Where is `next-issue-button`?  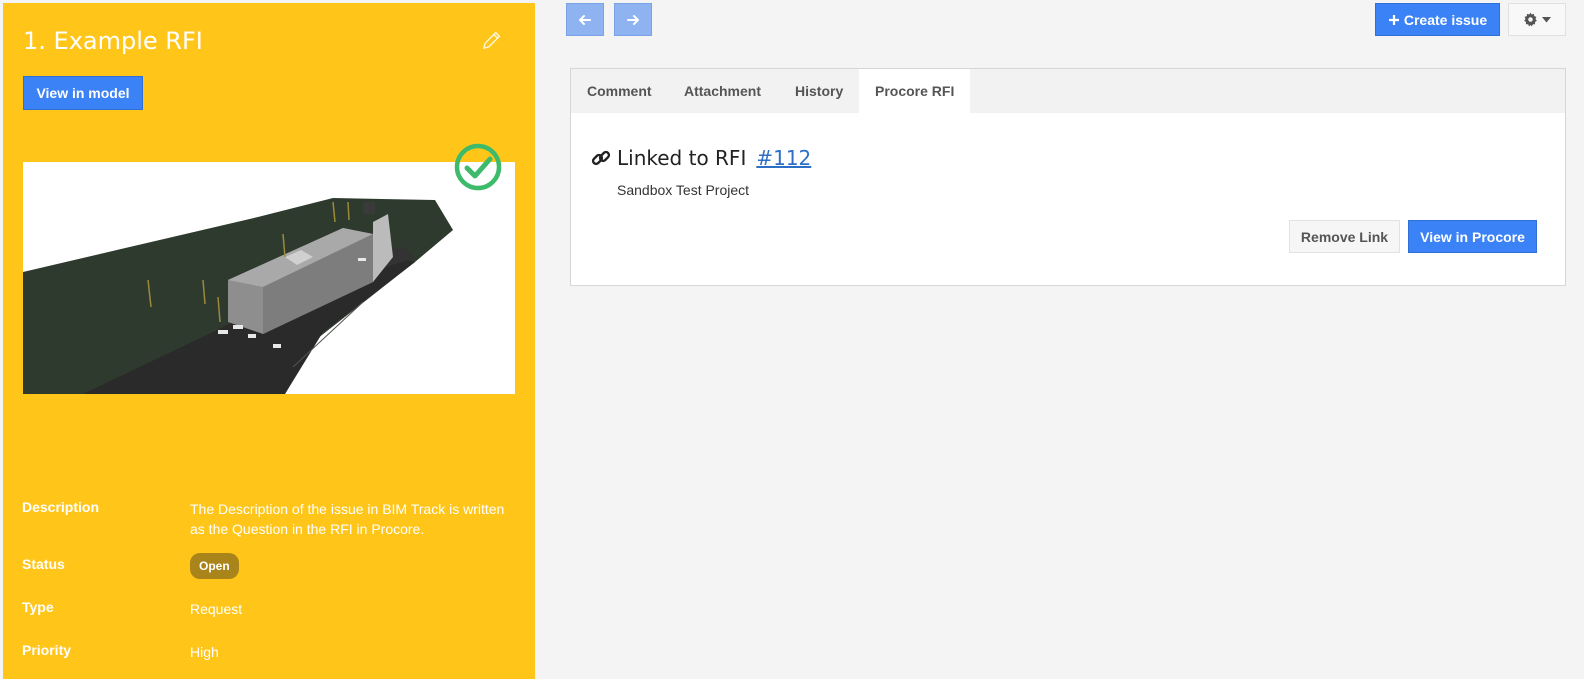 next-issue-button is located at coordinates (633, 19).